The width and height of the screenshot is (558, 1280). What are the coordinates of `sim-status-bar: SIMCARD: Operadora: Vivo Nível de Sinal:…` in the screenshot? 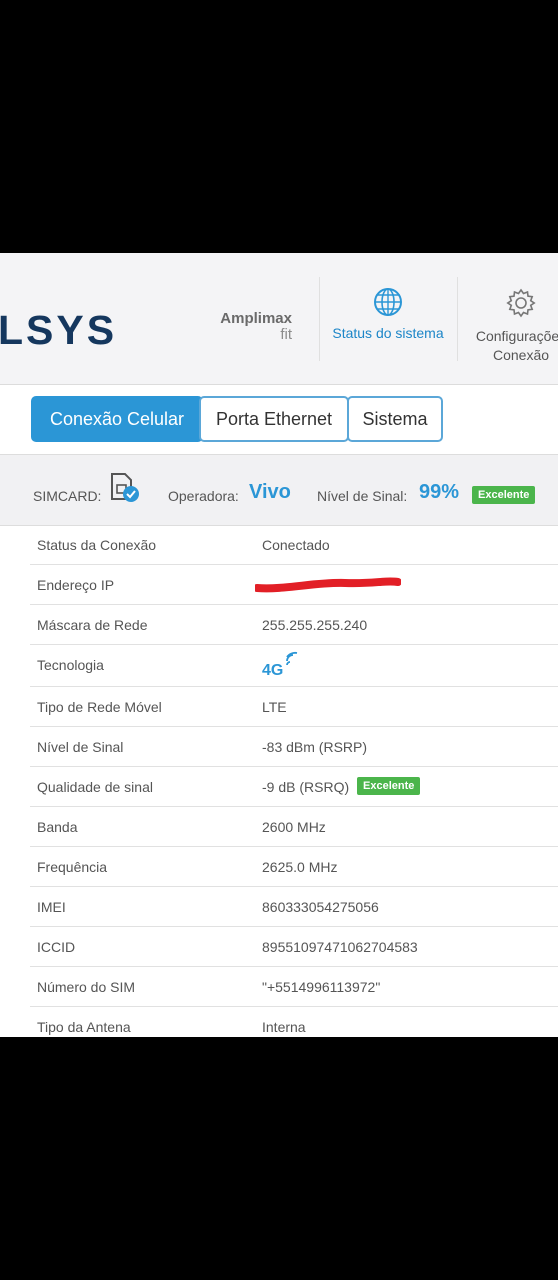 It's located at (279, 490).